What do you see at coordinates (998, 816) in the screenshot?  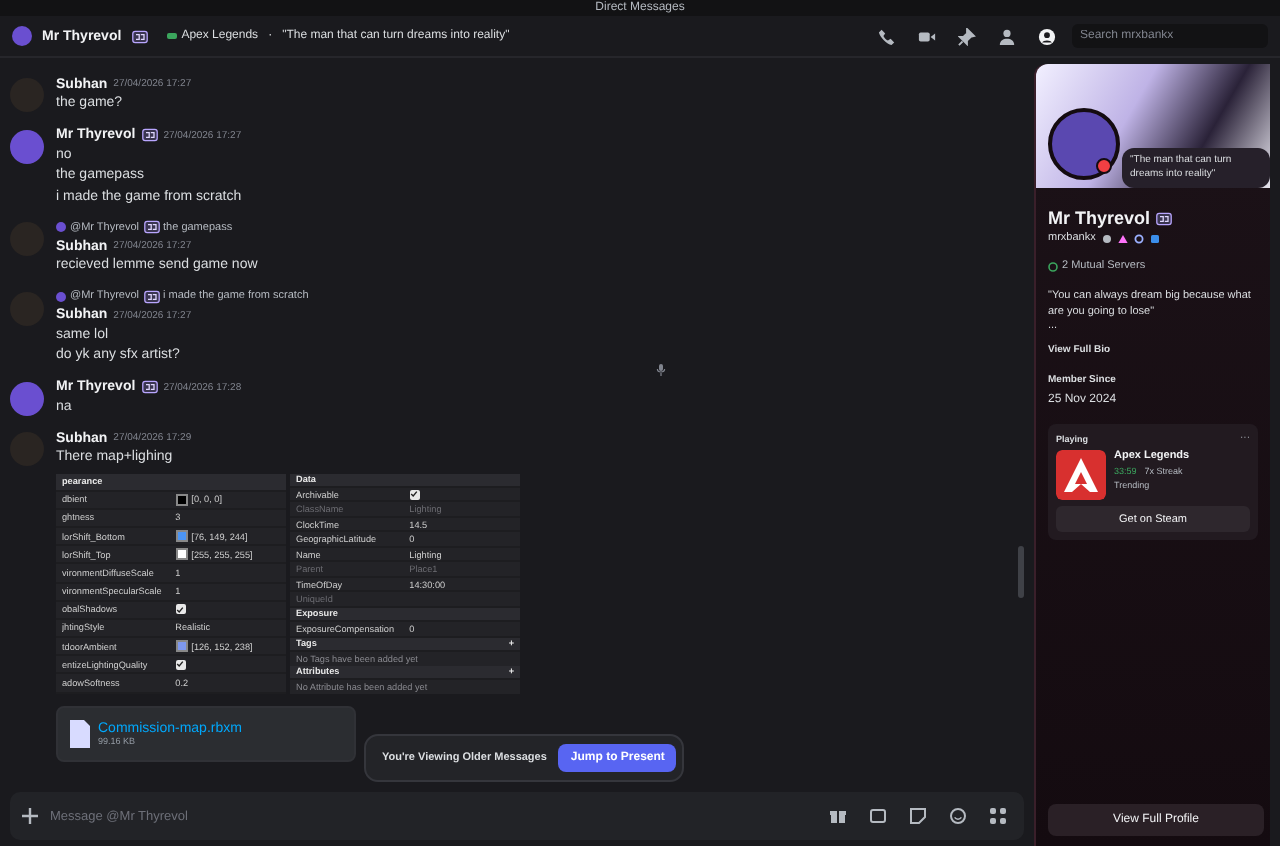 I see `apps-icon` at bounding box center [998, 816].